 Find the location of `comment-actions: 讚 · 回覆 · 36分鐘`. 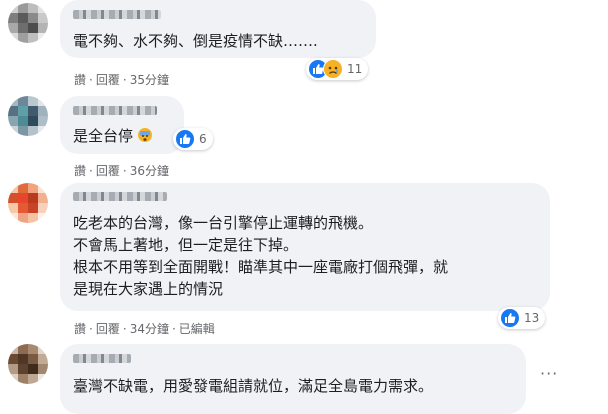

comment-actions: 讚 · 回覆 · 36分鐘 is located at coordinates (121, 170).